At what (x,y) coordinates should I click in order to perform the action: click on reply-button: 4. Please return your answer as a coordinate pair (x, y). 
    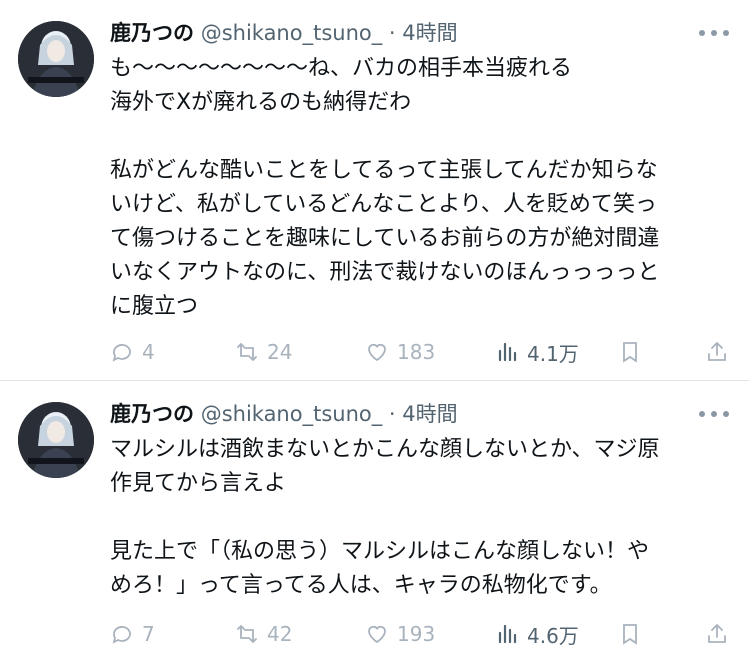
    Looking at the image, I should click on (132, 352).